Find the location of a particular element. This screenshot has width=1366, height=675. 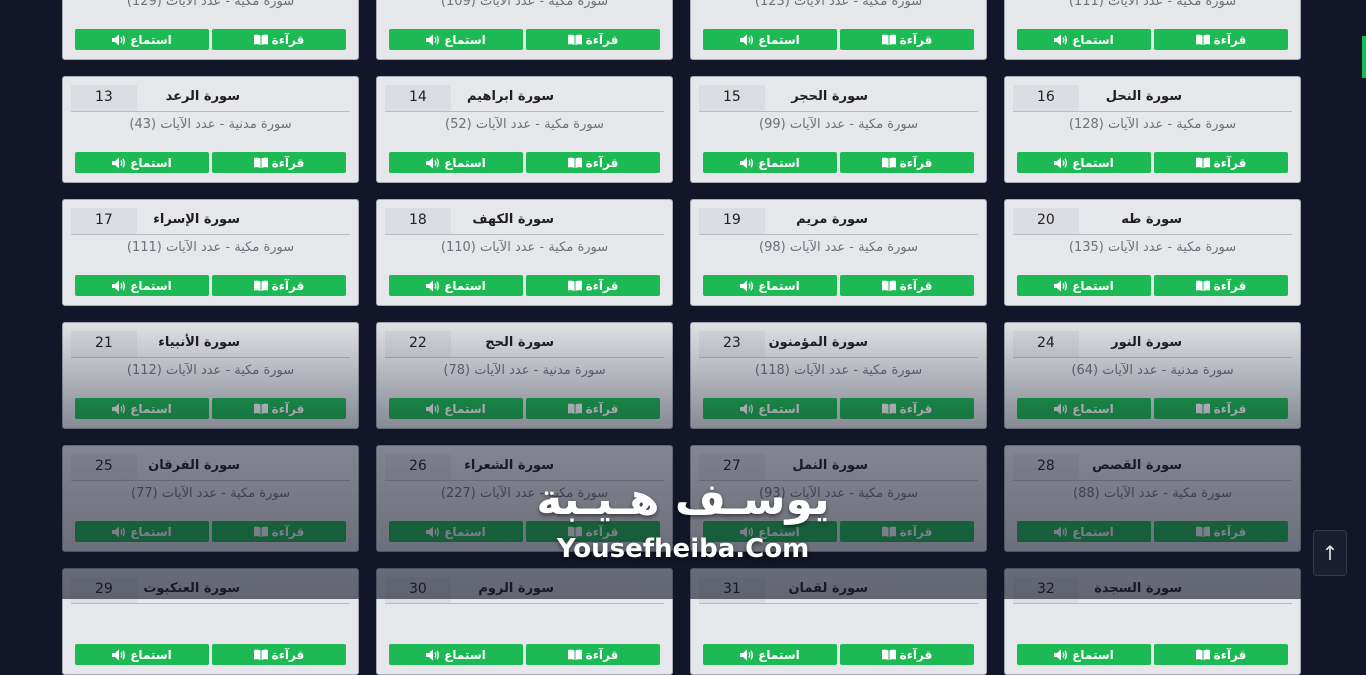

surah-card: 32 سورة السجدة استماع قرآءة is located at coordinates (1152, 621).